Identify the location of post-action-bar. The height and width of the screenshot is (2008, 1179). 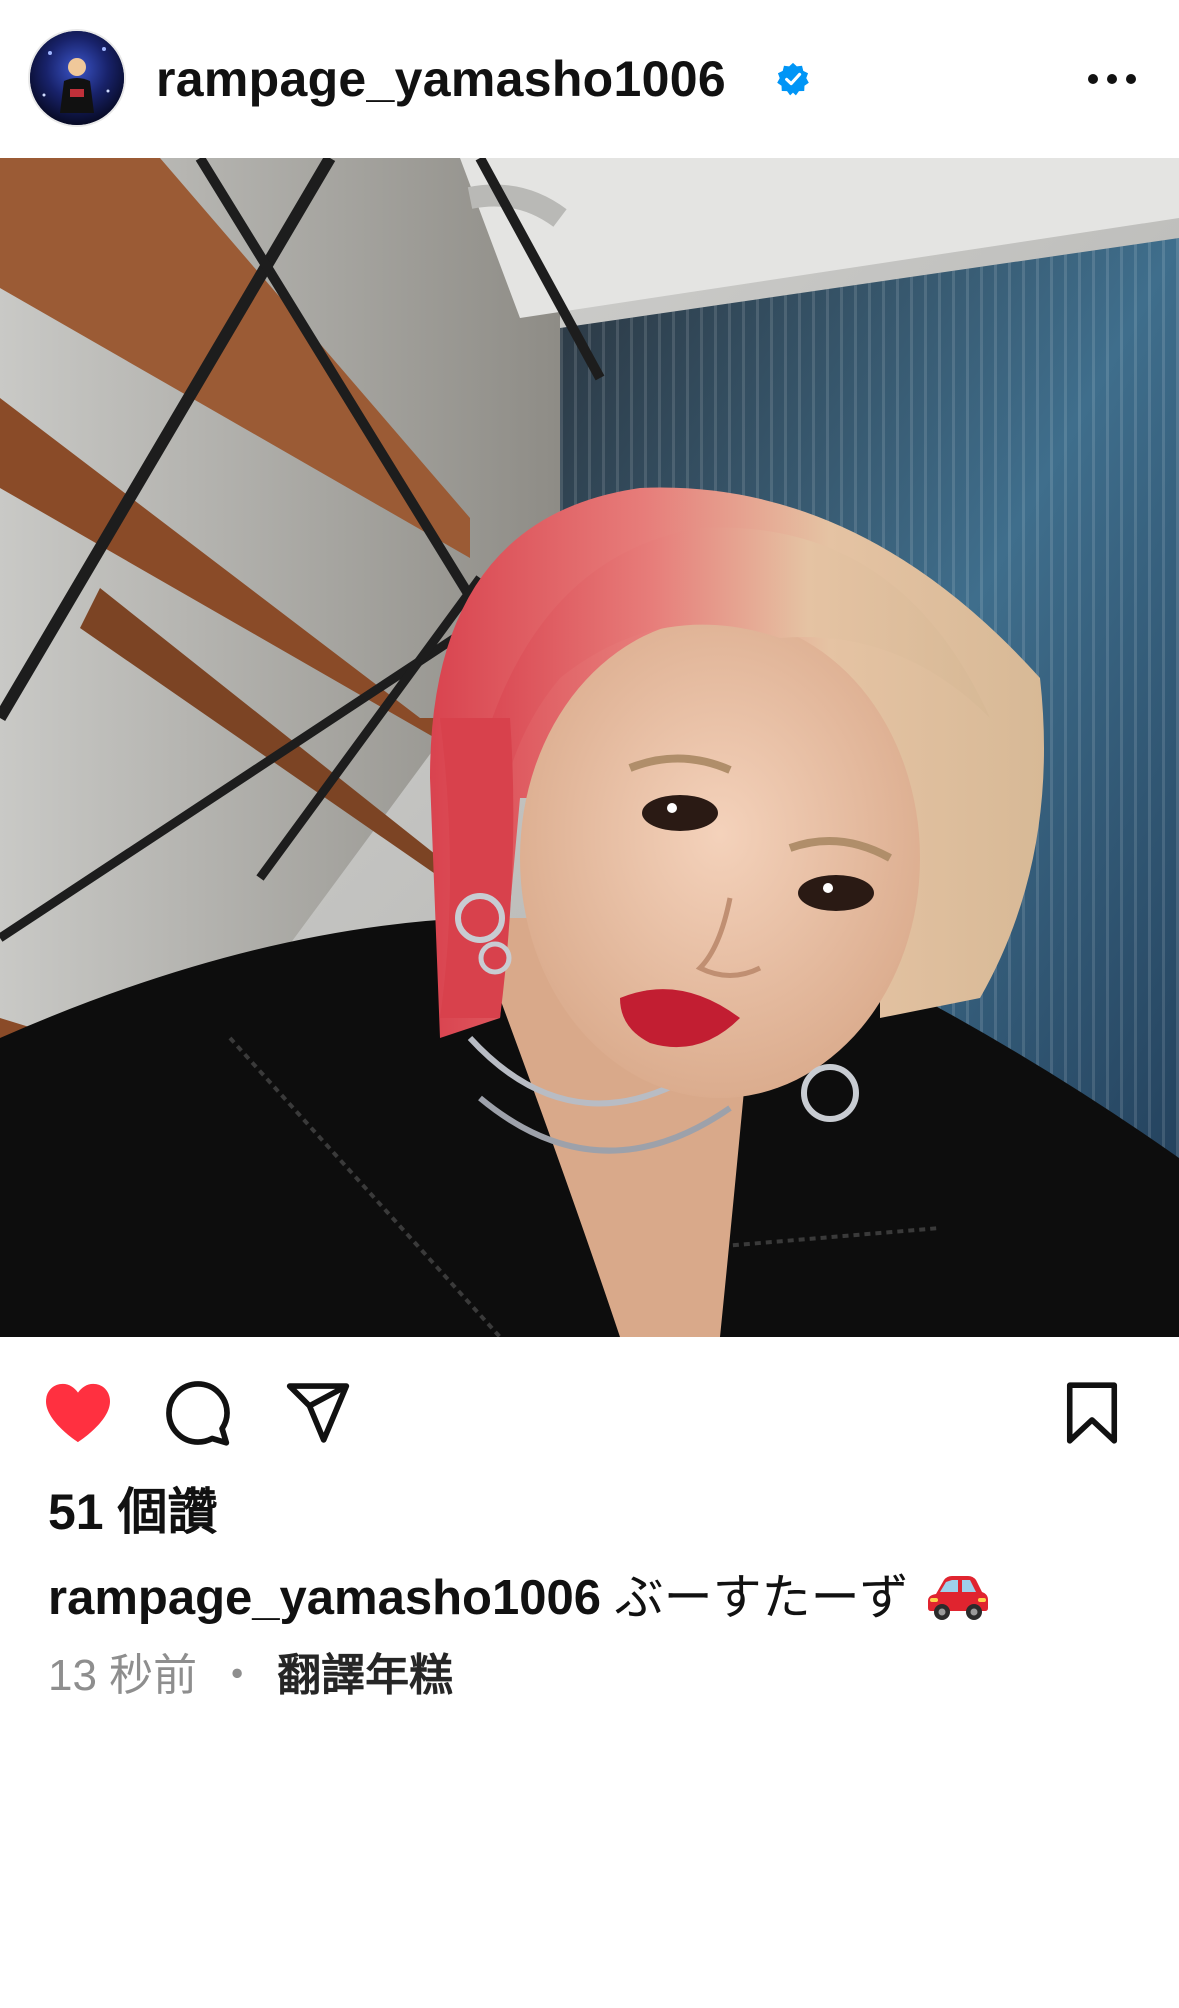
(589, 1412).